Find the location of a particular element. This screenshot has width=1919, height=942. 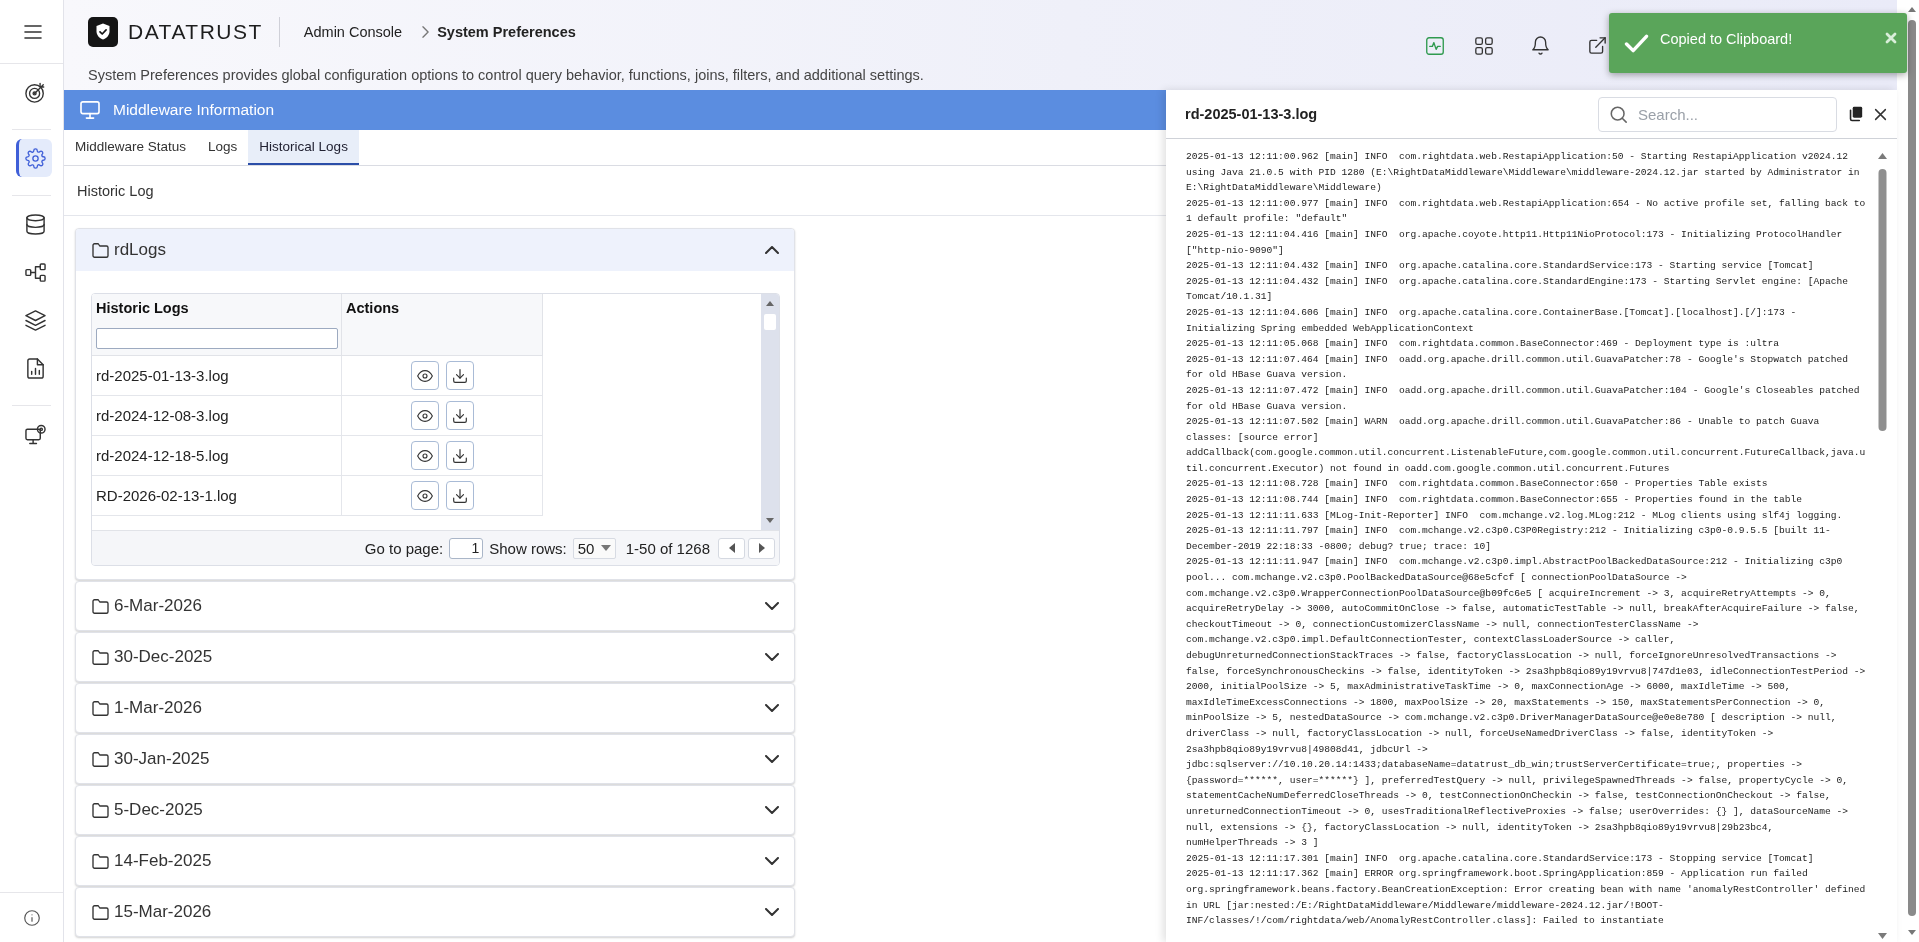

table-cell: rd-2024-12-08-3.log is located at coordinates (217, 415).